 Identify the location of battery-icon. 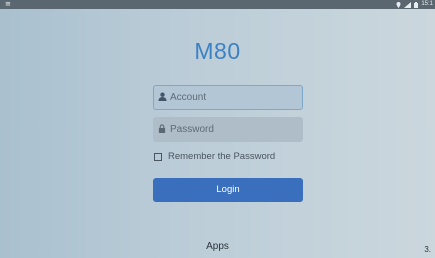
(416, 4).